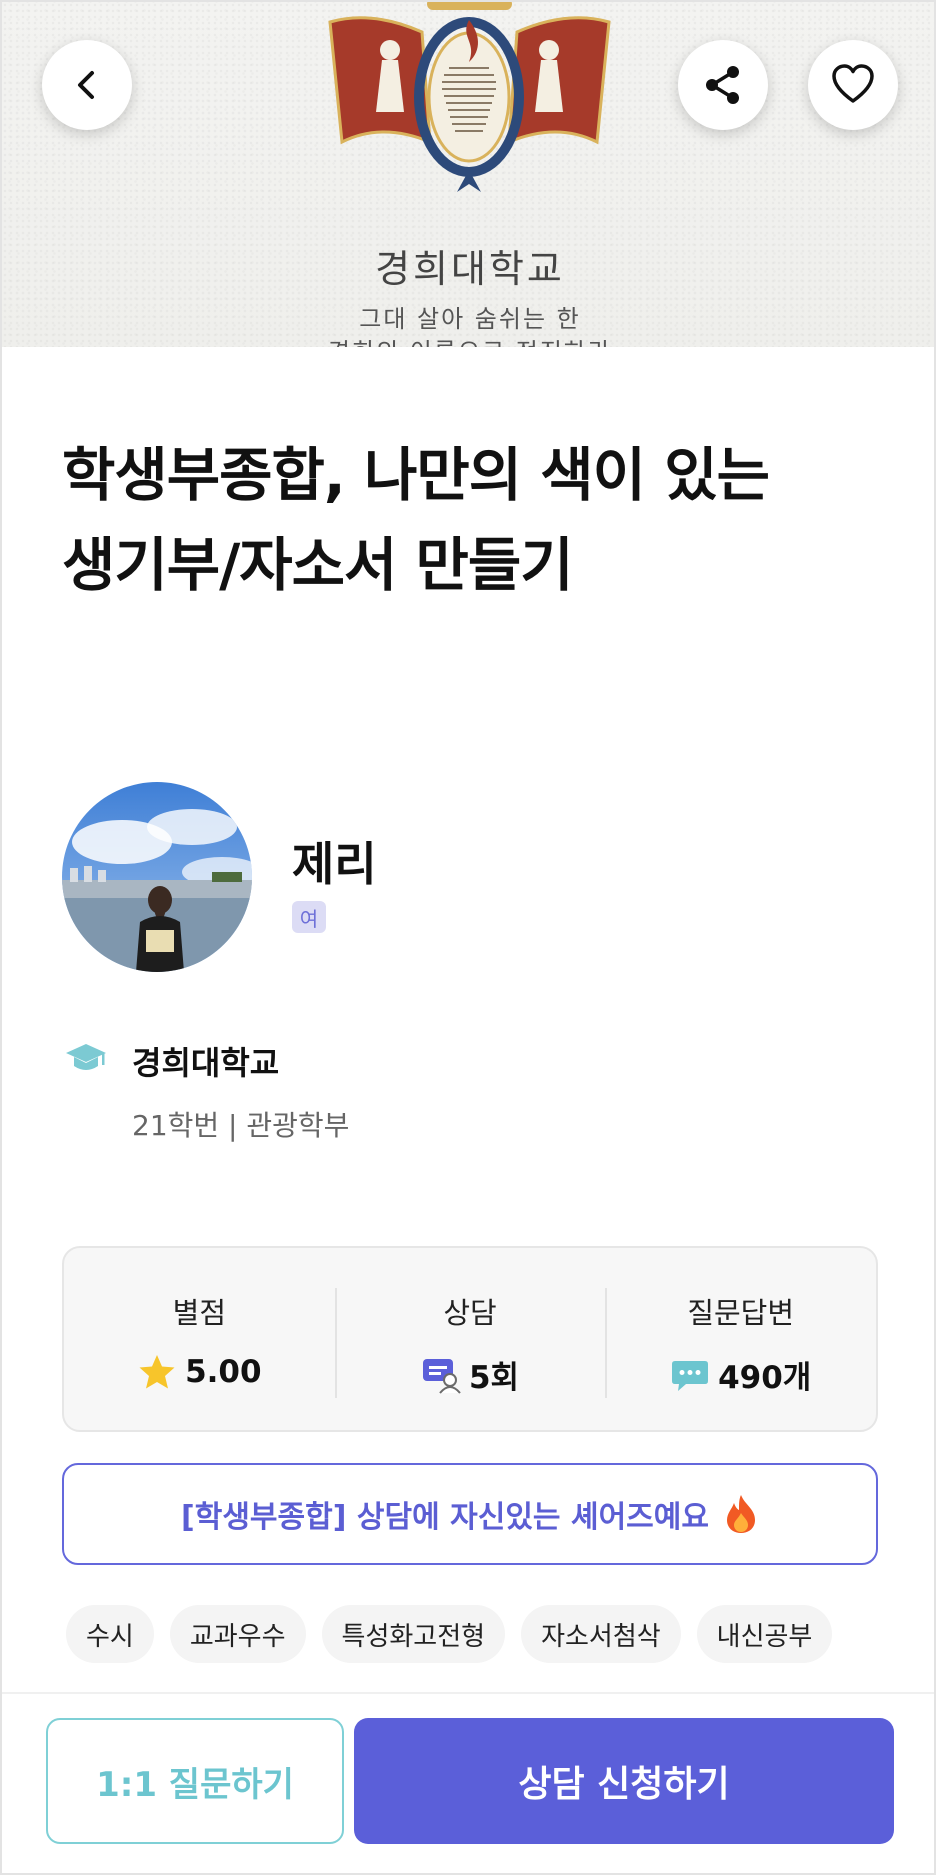 The image size is (936, 1875). What do you see at coordinates (157, 1372) in the screenshot?
I see `star-icon` at bounding box center [157, 1372].